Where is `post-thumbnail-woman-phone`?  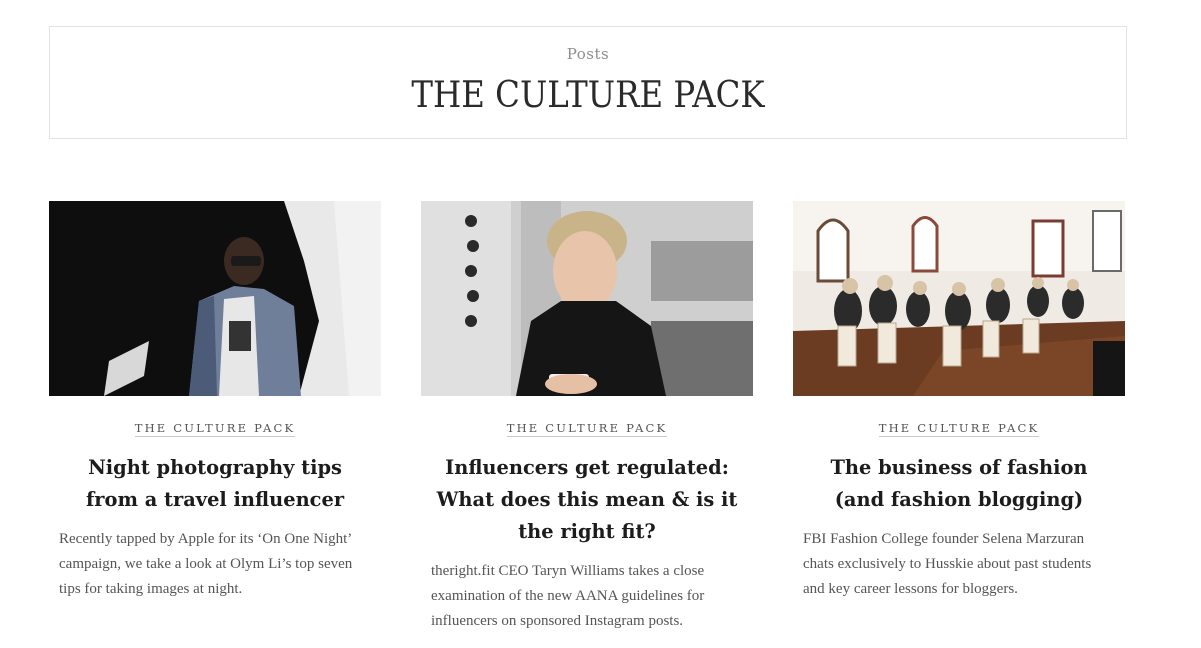 post-thumbnail-woman-phone is located at coordinates (587, 298).